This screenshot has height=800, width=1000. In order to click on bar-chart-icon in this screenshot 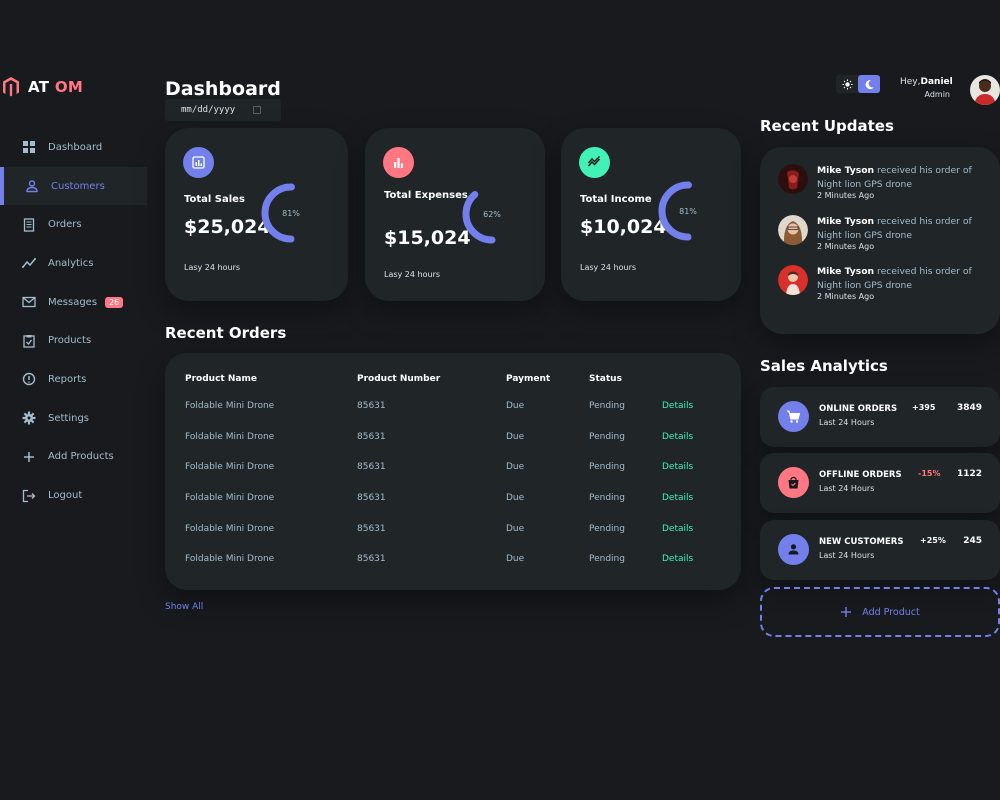, I will do `click(398, 162)`.